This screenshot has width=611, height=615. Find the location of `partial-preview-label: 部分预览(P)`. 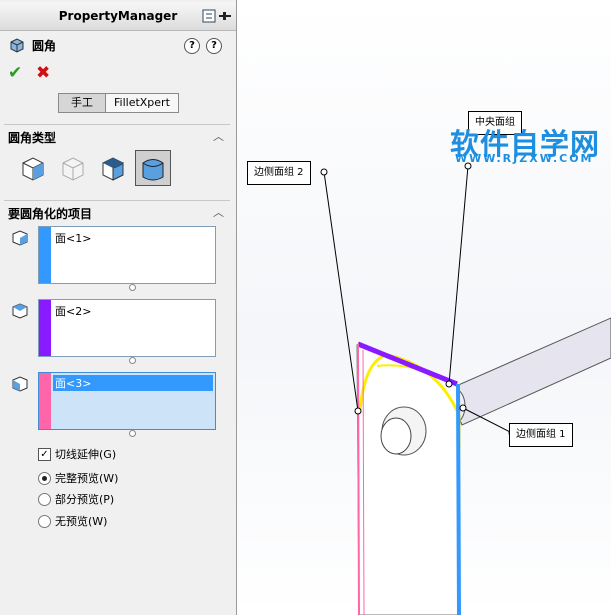

partial-preview-label: 部分预览(P) is located at coordinates (85, 499).